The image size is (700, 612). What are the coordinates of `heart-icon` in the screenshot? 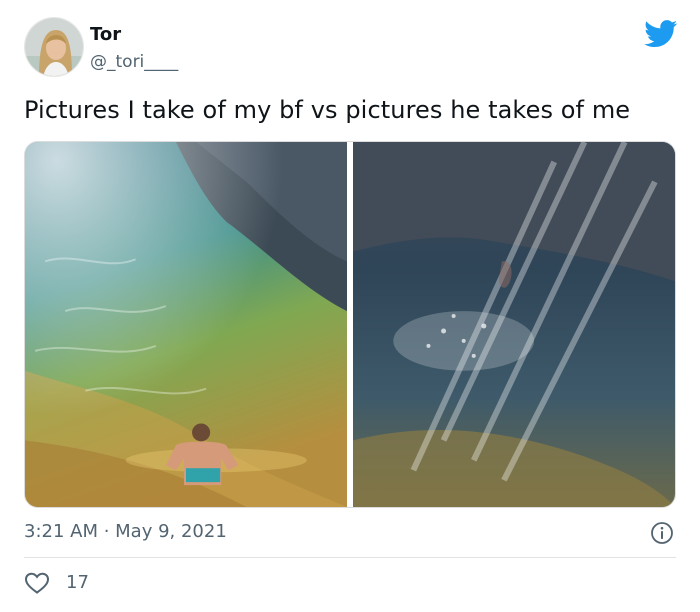 It's located at (37, 583).